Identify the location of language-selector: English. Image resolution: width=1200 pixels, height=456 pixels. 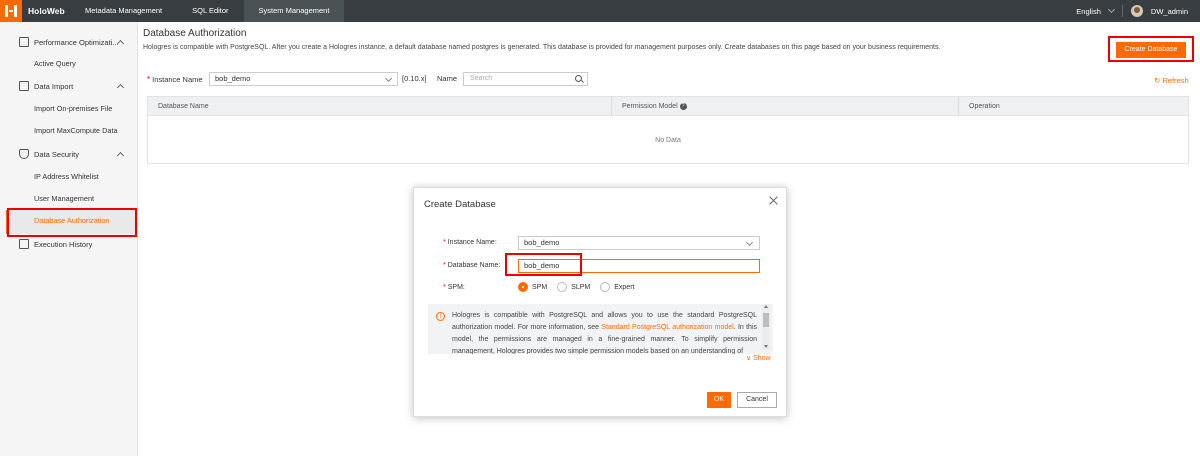
(1095, 10).